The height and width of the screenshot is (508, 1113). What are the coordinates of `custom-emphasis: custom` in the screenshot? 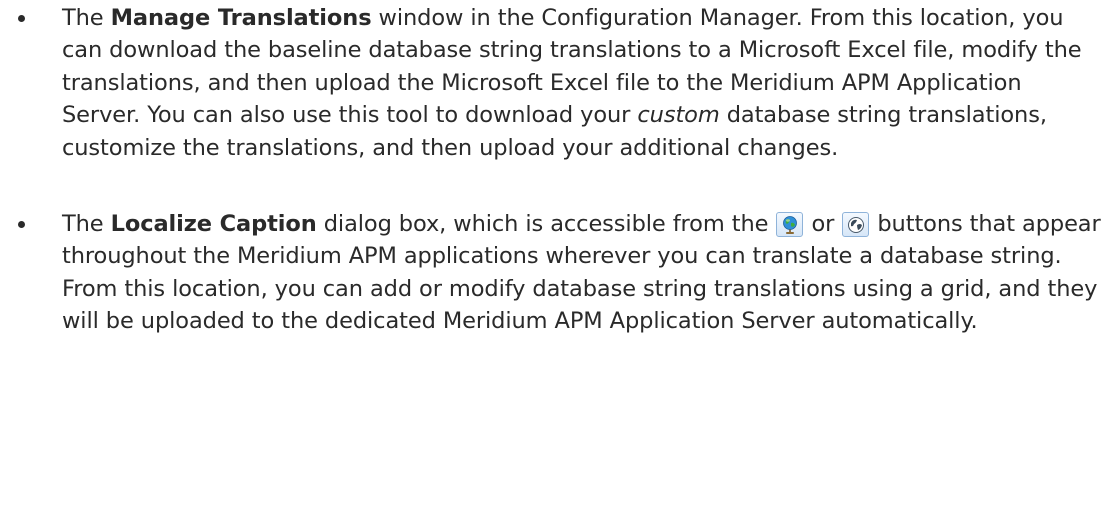 It's located at (678, 115).